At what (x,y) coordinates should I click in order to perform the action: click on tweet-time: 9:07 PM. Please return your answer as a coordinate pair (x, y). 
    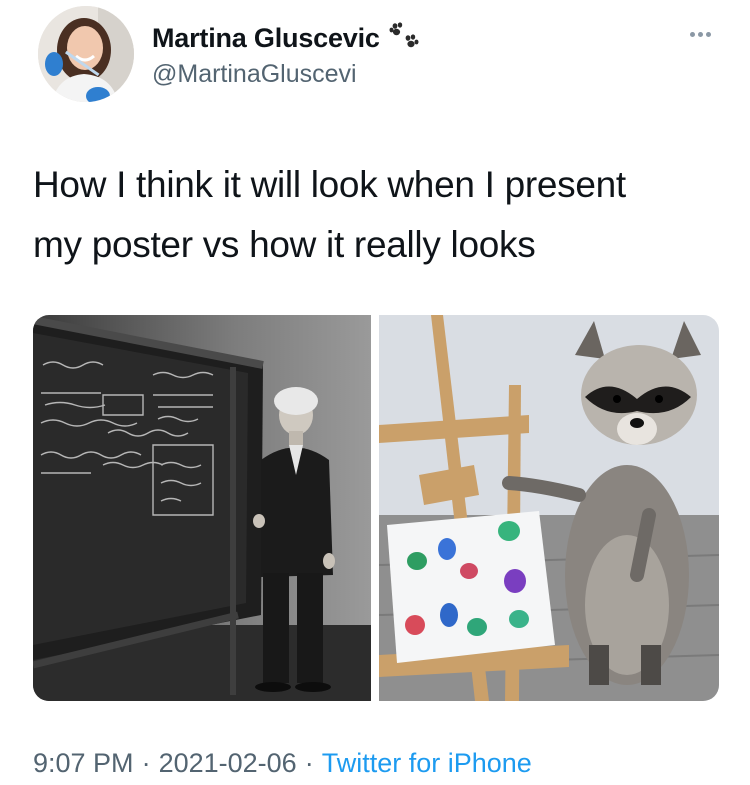
    Looking at the image, I should click on (83, 763).